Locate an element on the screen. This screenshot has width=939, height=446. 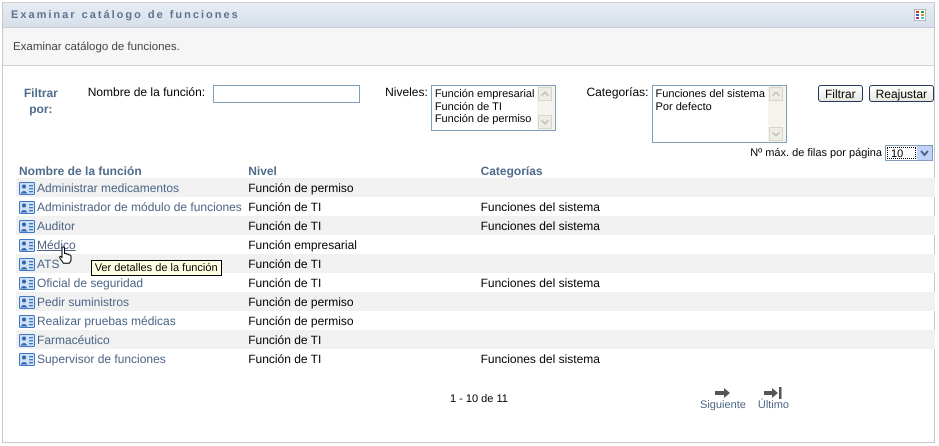
level-cell: Función empresarial is located at coordinates (302, 245).